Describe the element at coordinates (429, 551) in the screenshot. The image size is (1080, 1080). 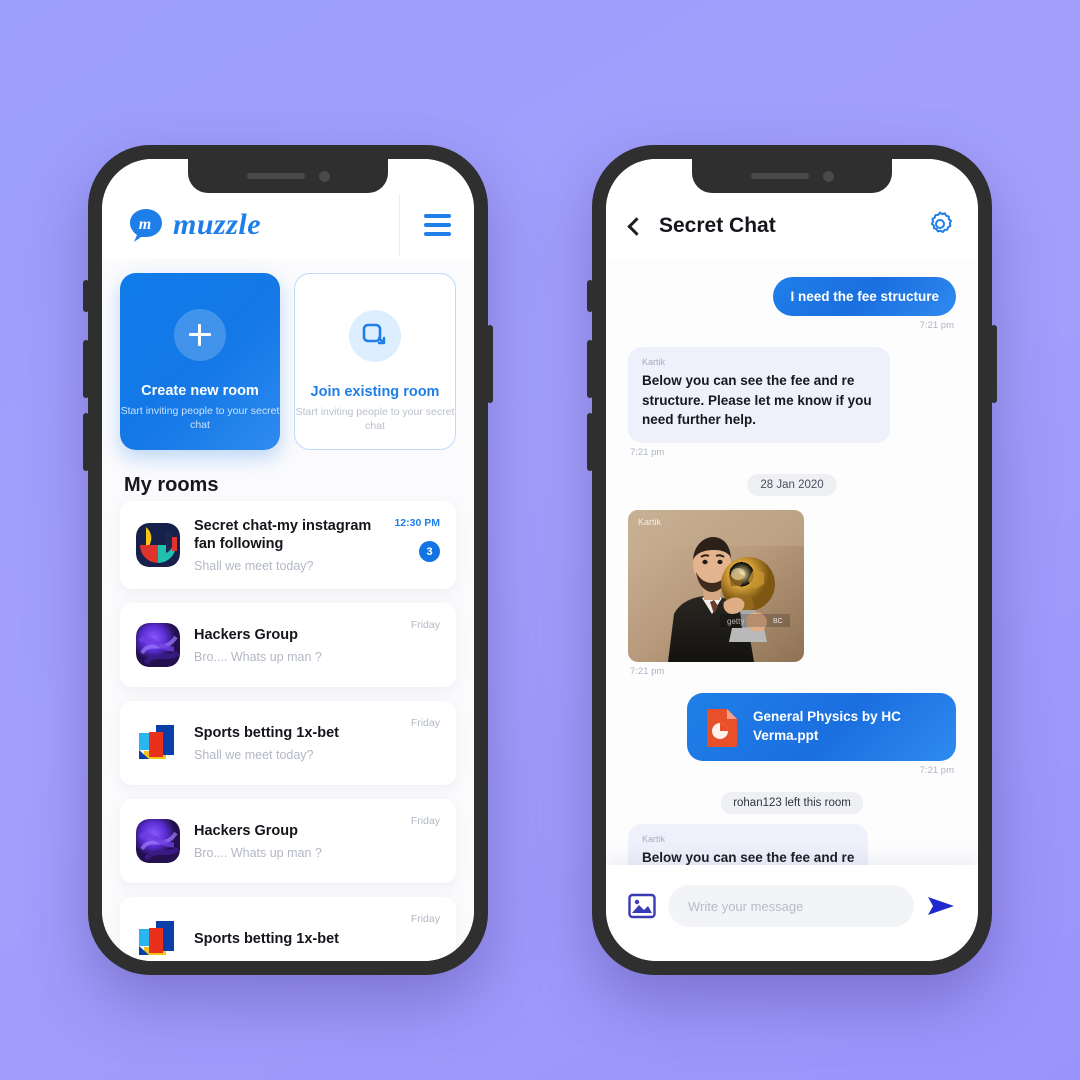
I see `unread-badge: 3` at that location.